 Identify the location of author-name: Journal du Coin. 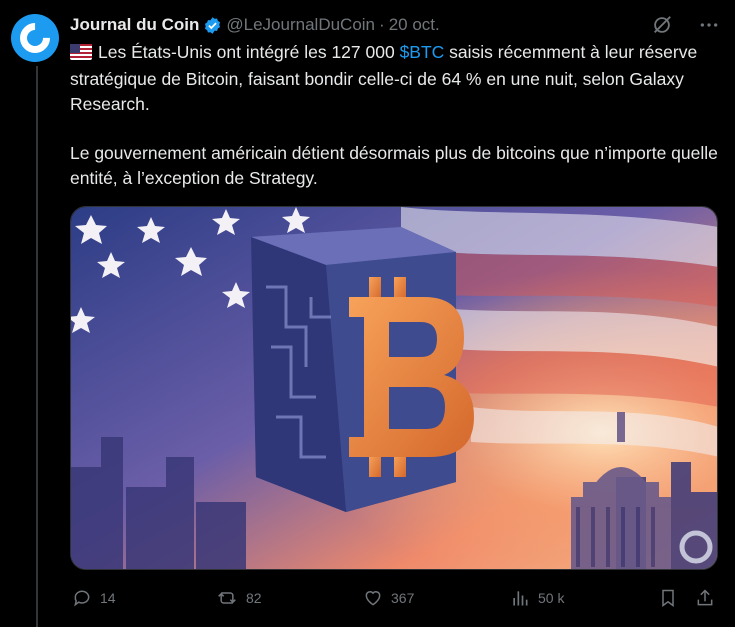
(134, 25).